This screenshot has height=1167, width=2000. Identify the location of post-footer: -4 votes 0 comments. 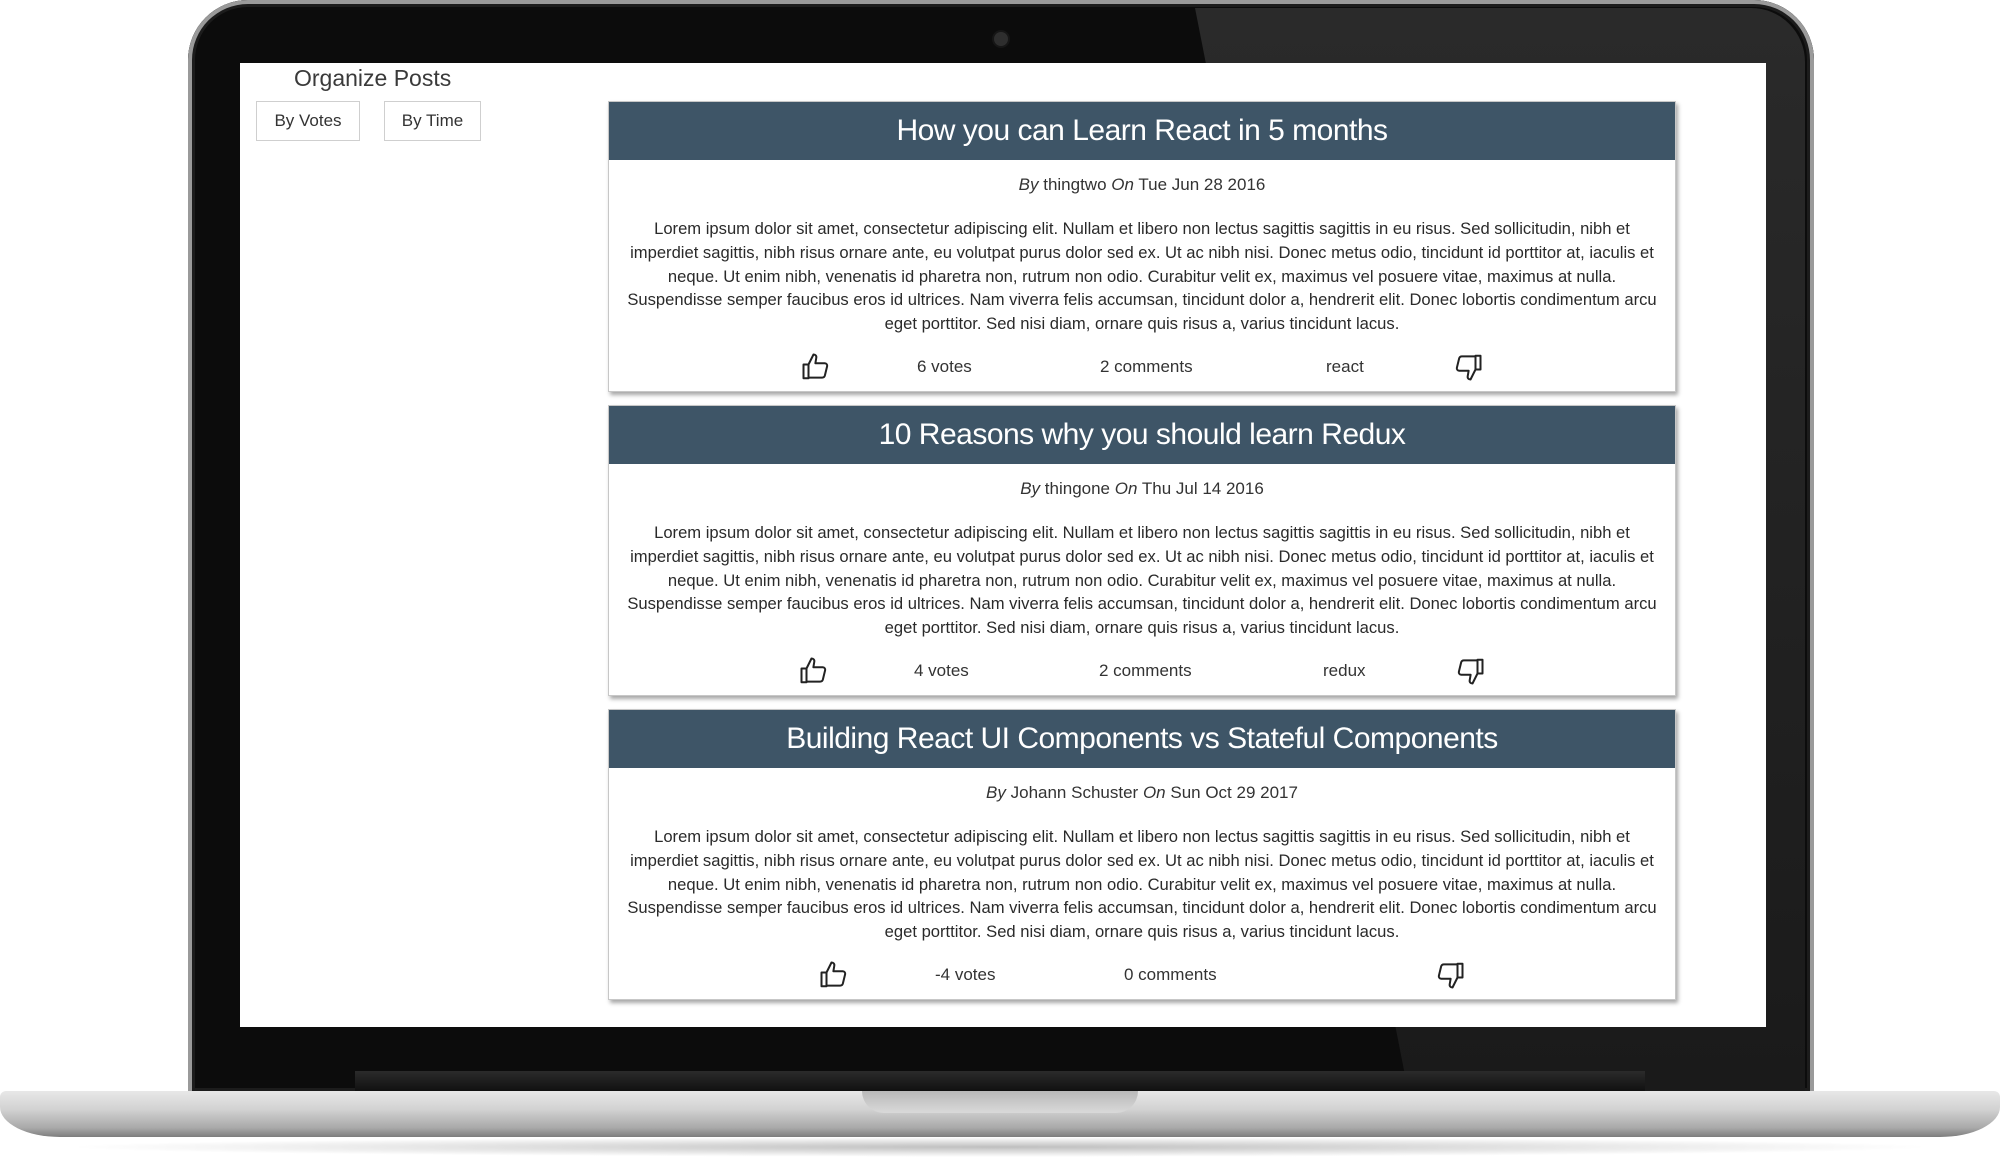
(1142, 977).